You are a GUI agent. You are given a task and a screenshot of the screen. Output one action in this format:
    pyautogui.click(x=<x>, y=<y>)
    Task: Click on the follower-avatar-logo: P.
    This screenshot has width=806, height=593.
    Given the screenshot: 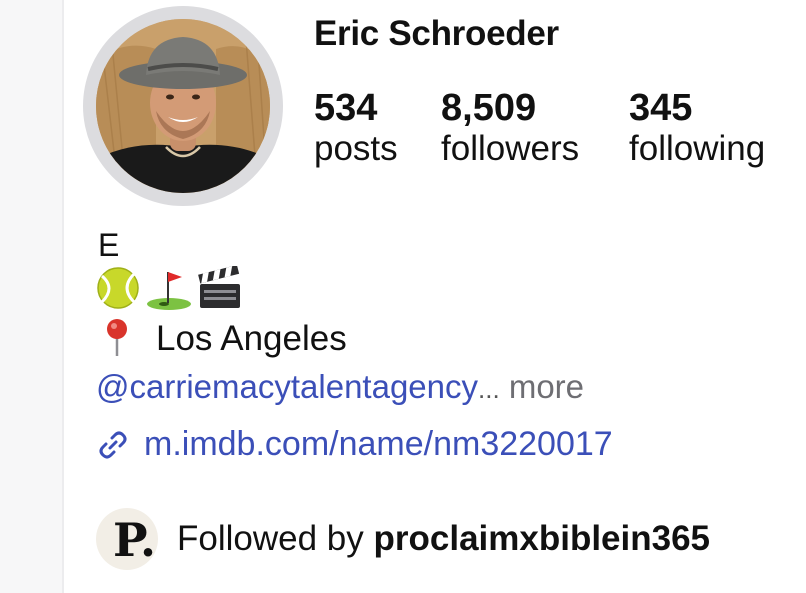 What is the action you would take?
    pyautogui.click(x=134, y=540)
    